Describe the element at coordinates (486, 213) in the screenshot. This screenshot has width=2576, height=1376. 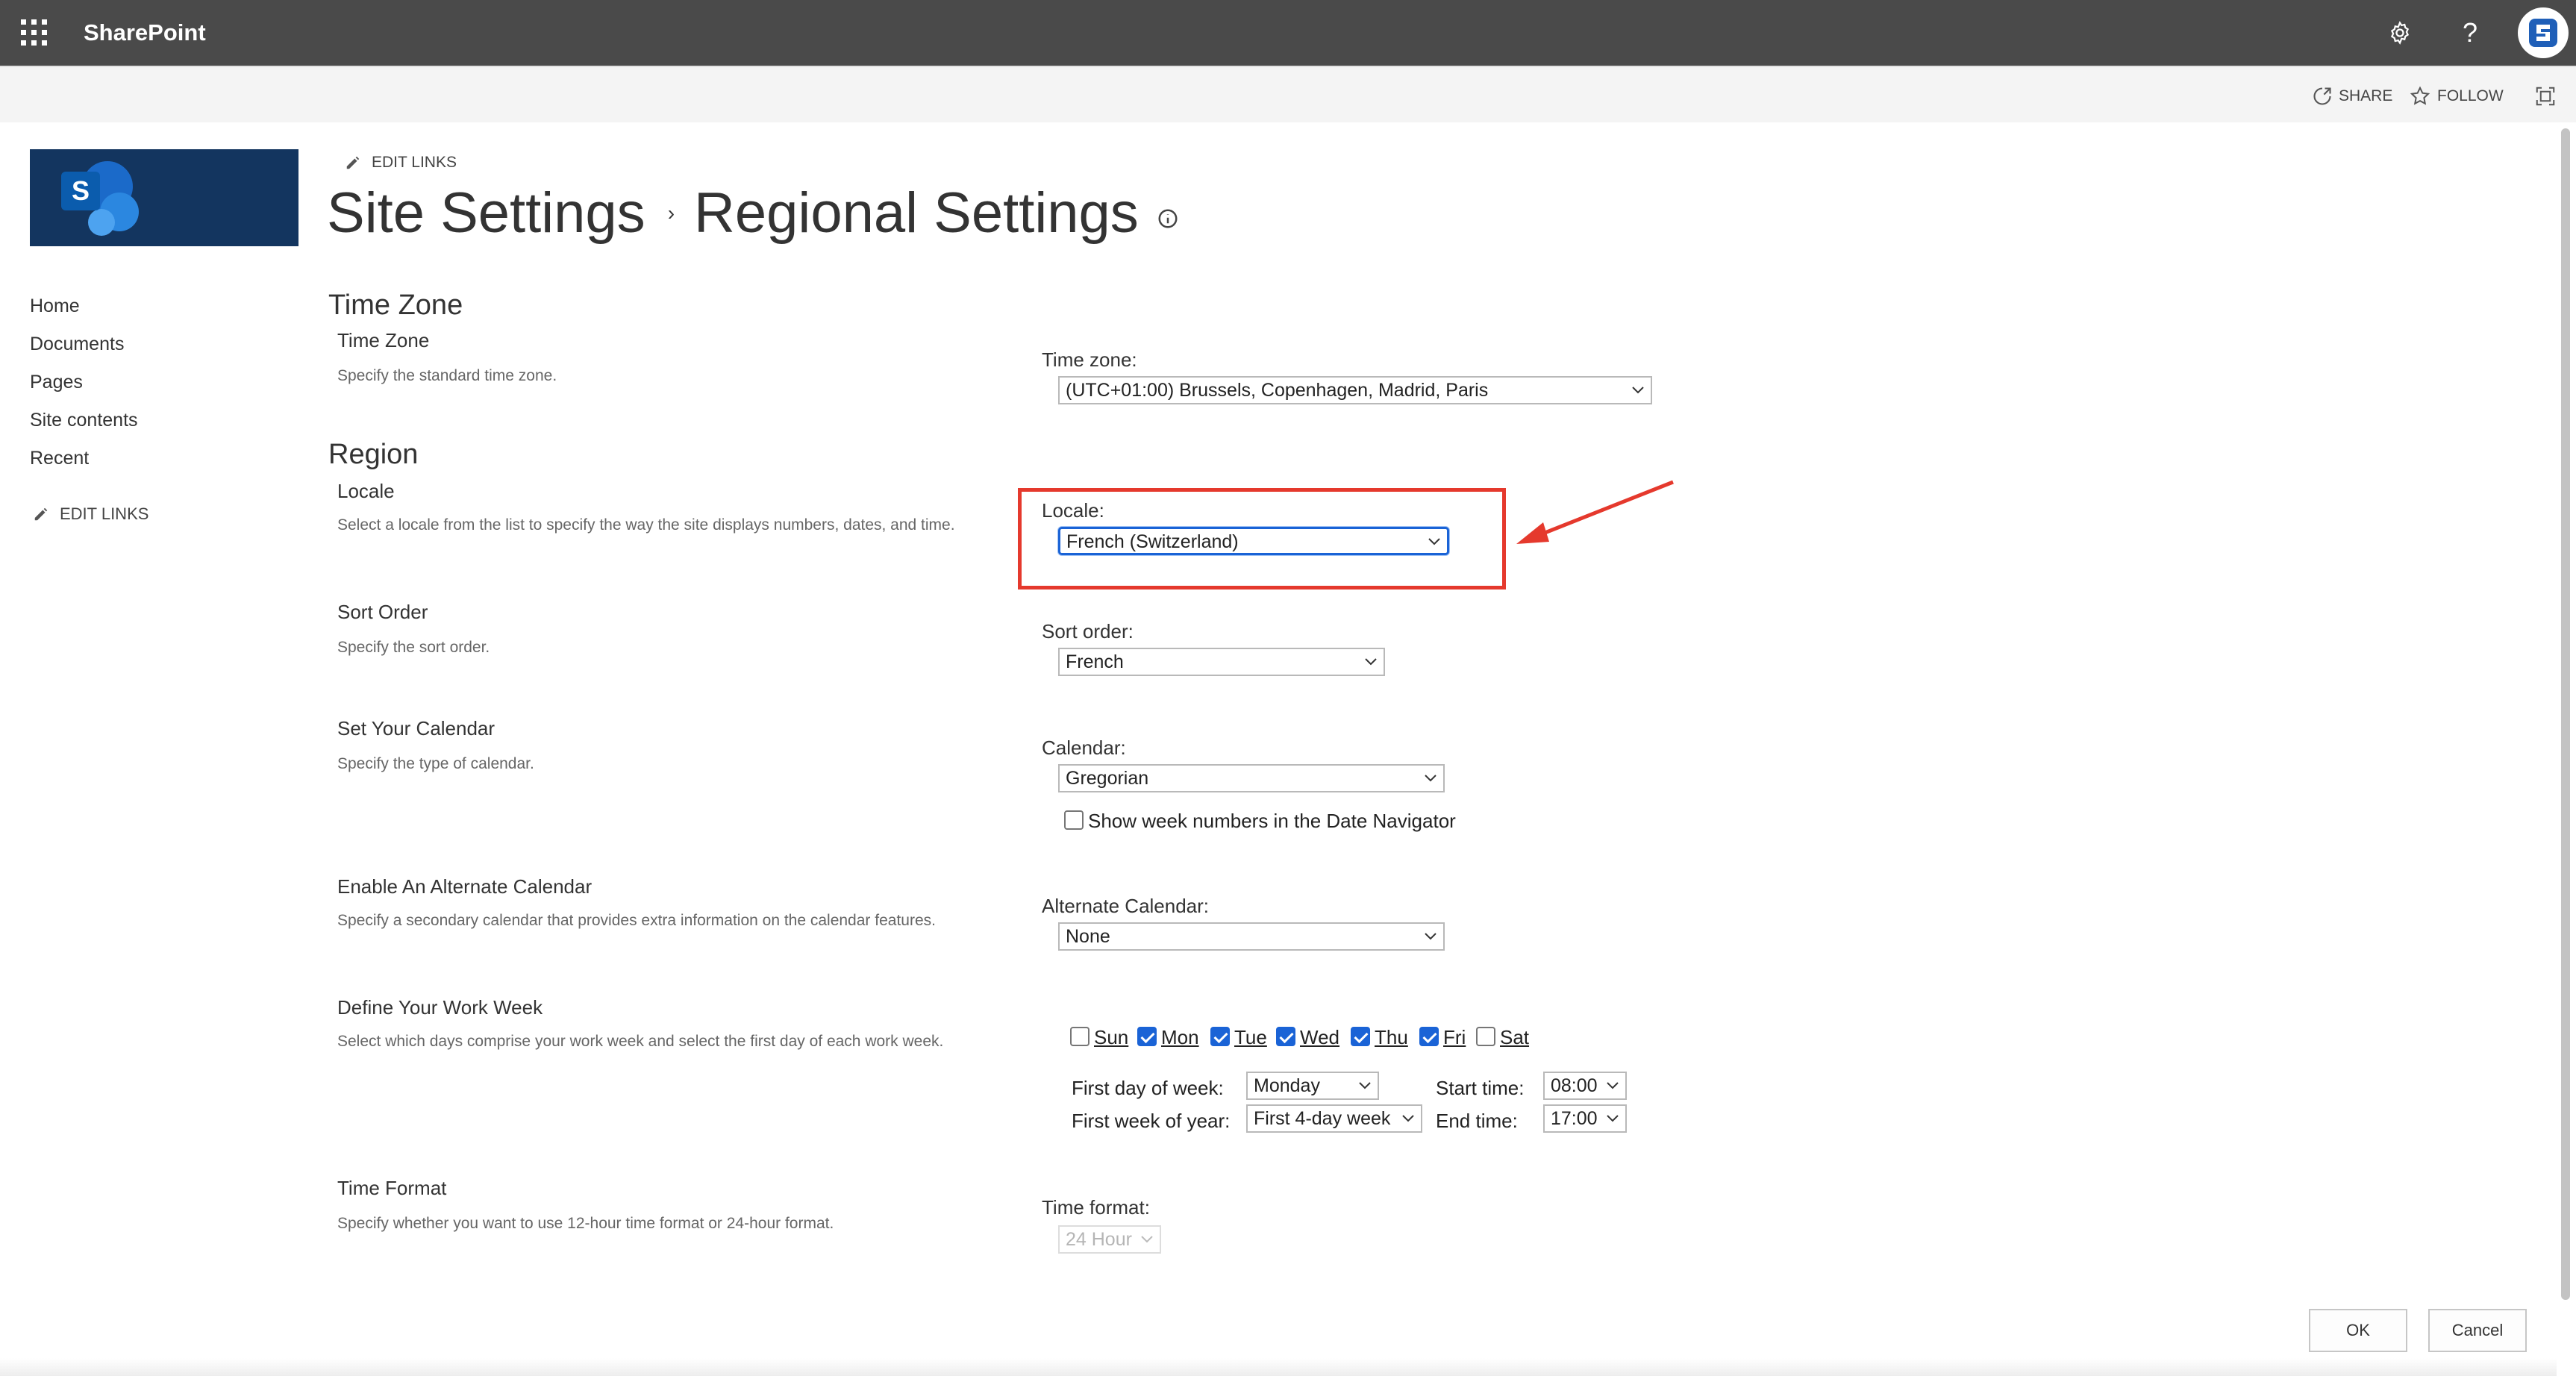
I see `breadcrumb-site-settings: Site Settings` at that location.